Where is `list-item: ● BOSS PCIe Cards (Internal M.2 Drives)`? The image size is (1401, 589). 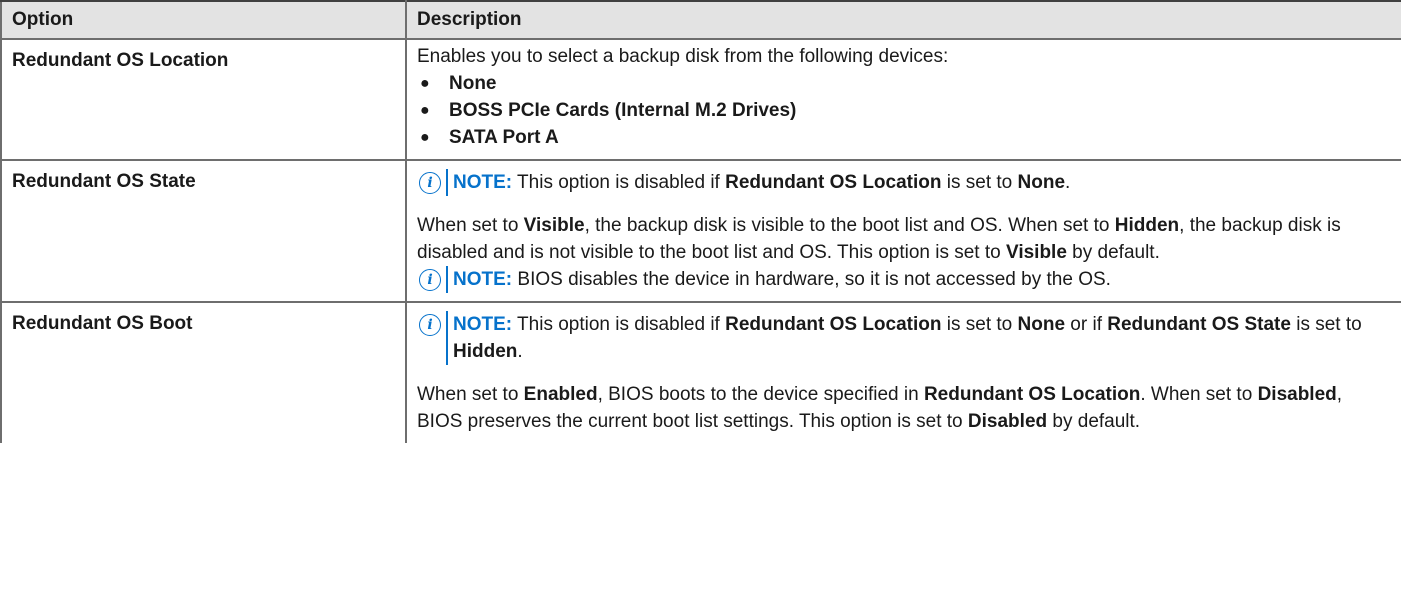 list-item: ● BOSS PCIe Cards (Internal M.2 Drives) is located at coordinates (904, 110).